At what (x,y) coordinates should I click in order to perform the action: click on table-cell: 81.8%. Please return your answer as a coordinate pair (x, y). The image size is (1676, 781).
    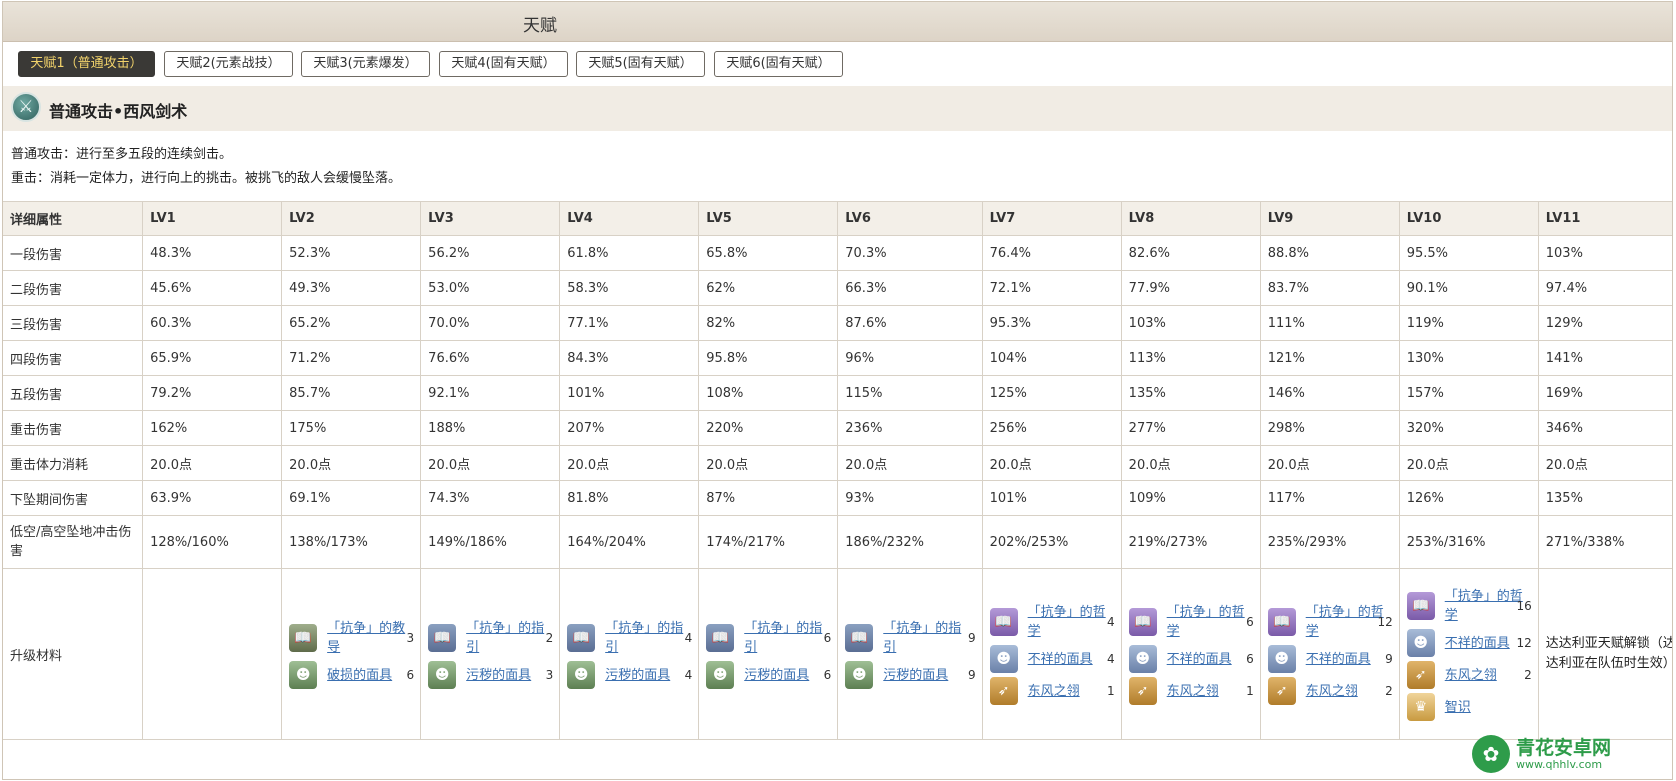
    Looking at the image, I should click on (629, 498).